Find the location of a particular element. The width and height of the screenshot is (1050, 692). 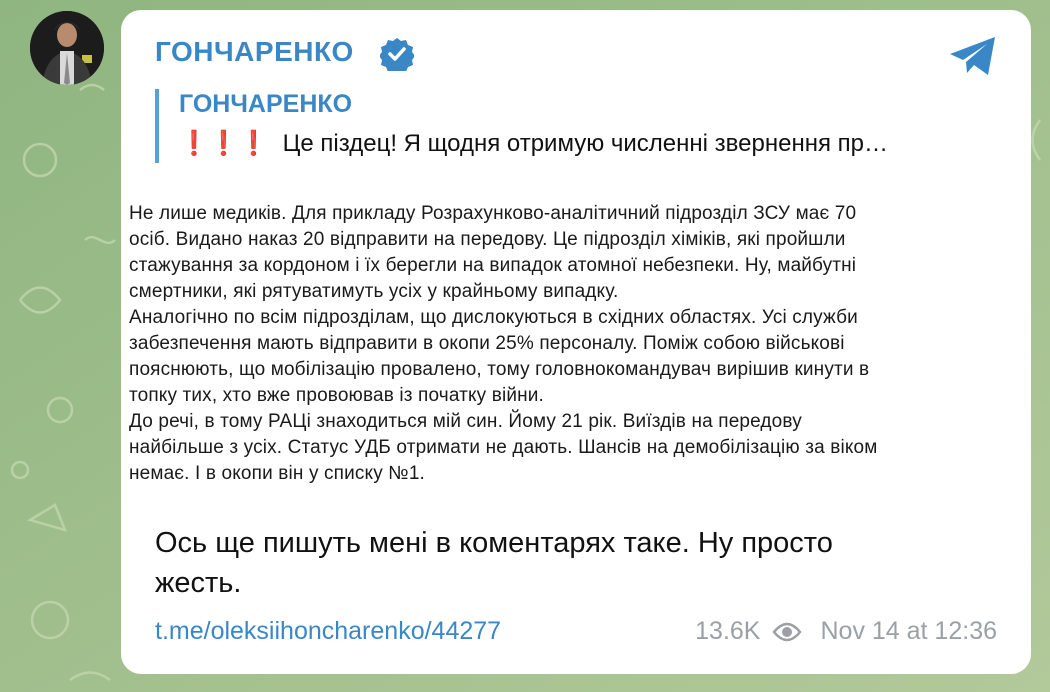

screenshot-line: немає. І в окопи він у списку №1. is located at coordinates (277, 473).